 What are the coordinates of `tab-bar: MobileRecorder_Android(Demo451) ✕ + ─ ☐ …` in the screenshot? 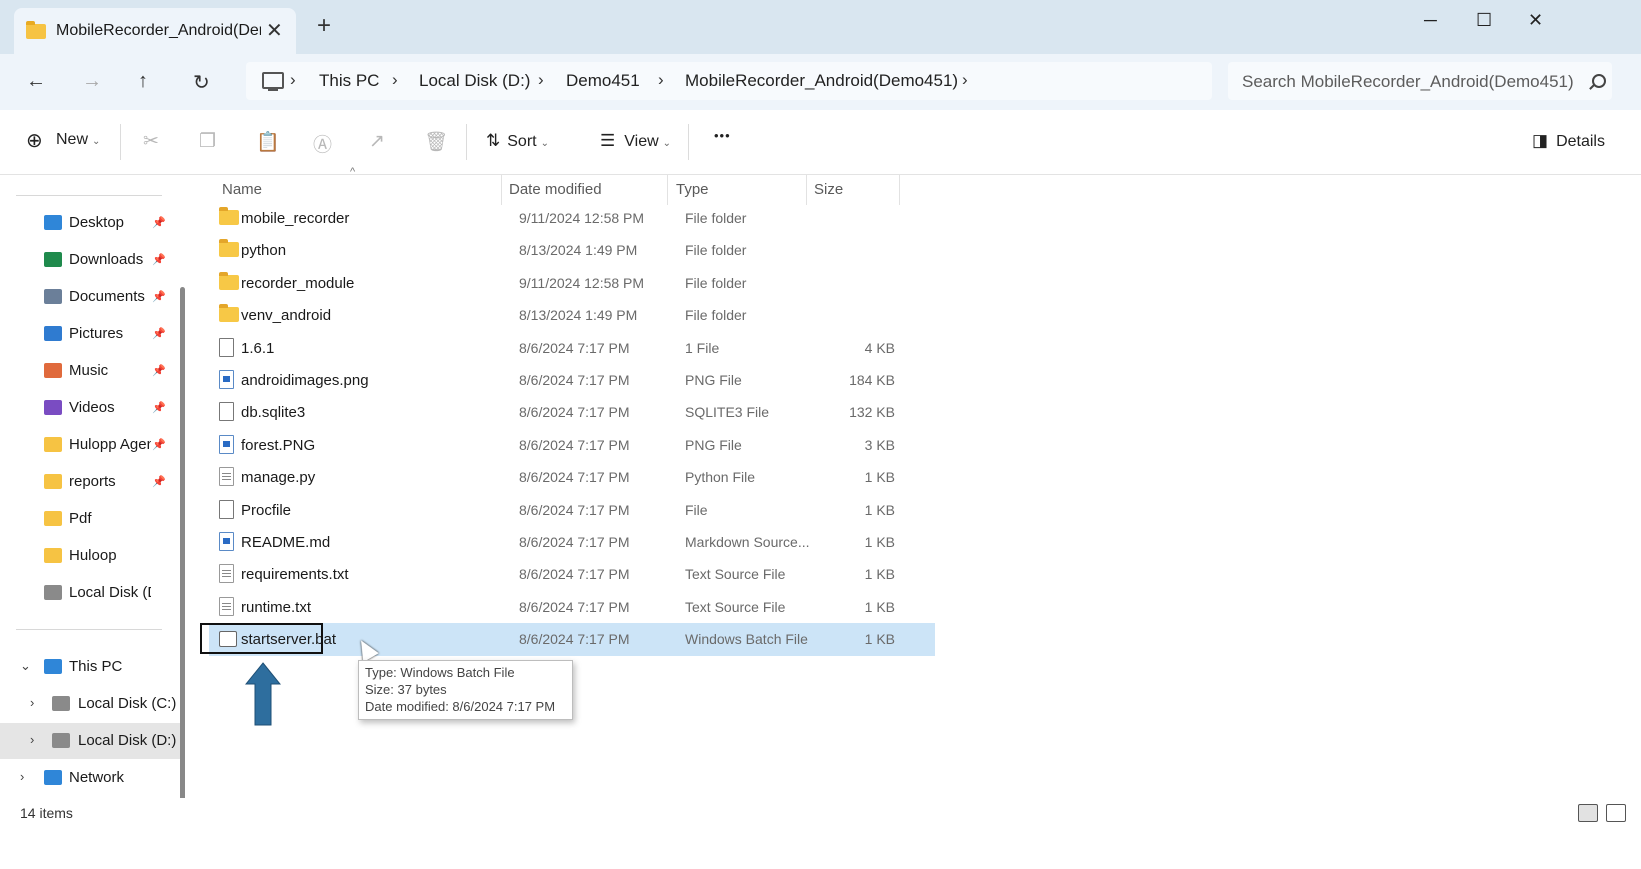 It's located at (820, 27).